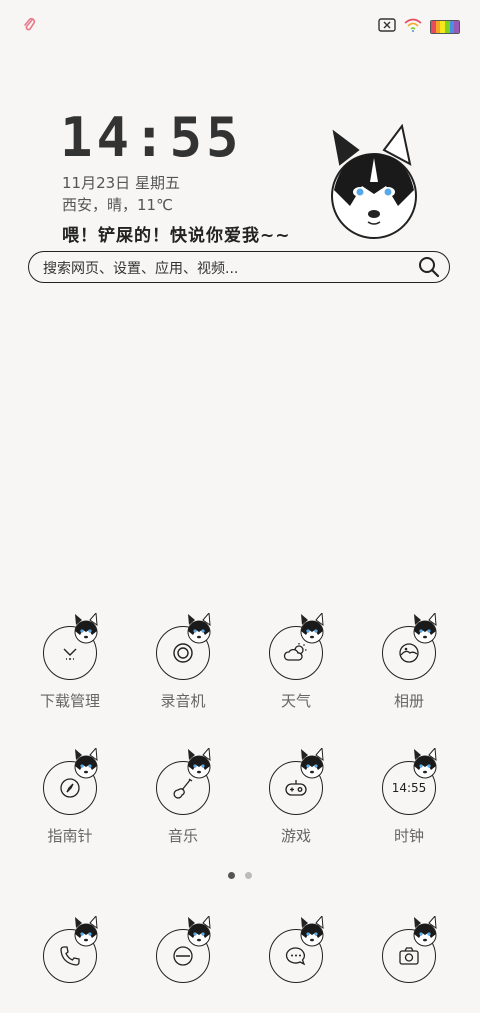 The width and height of the screenshot is (480, 1013). What do you see at coordinates (445, 26) in the screenshot?
I see `battery-icon` at bounding box center [445, 26].